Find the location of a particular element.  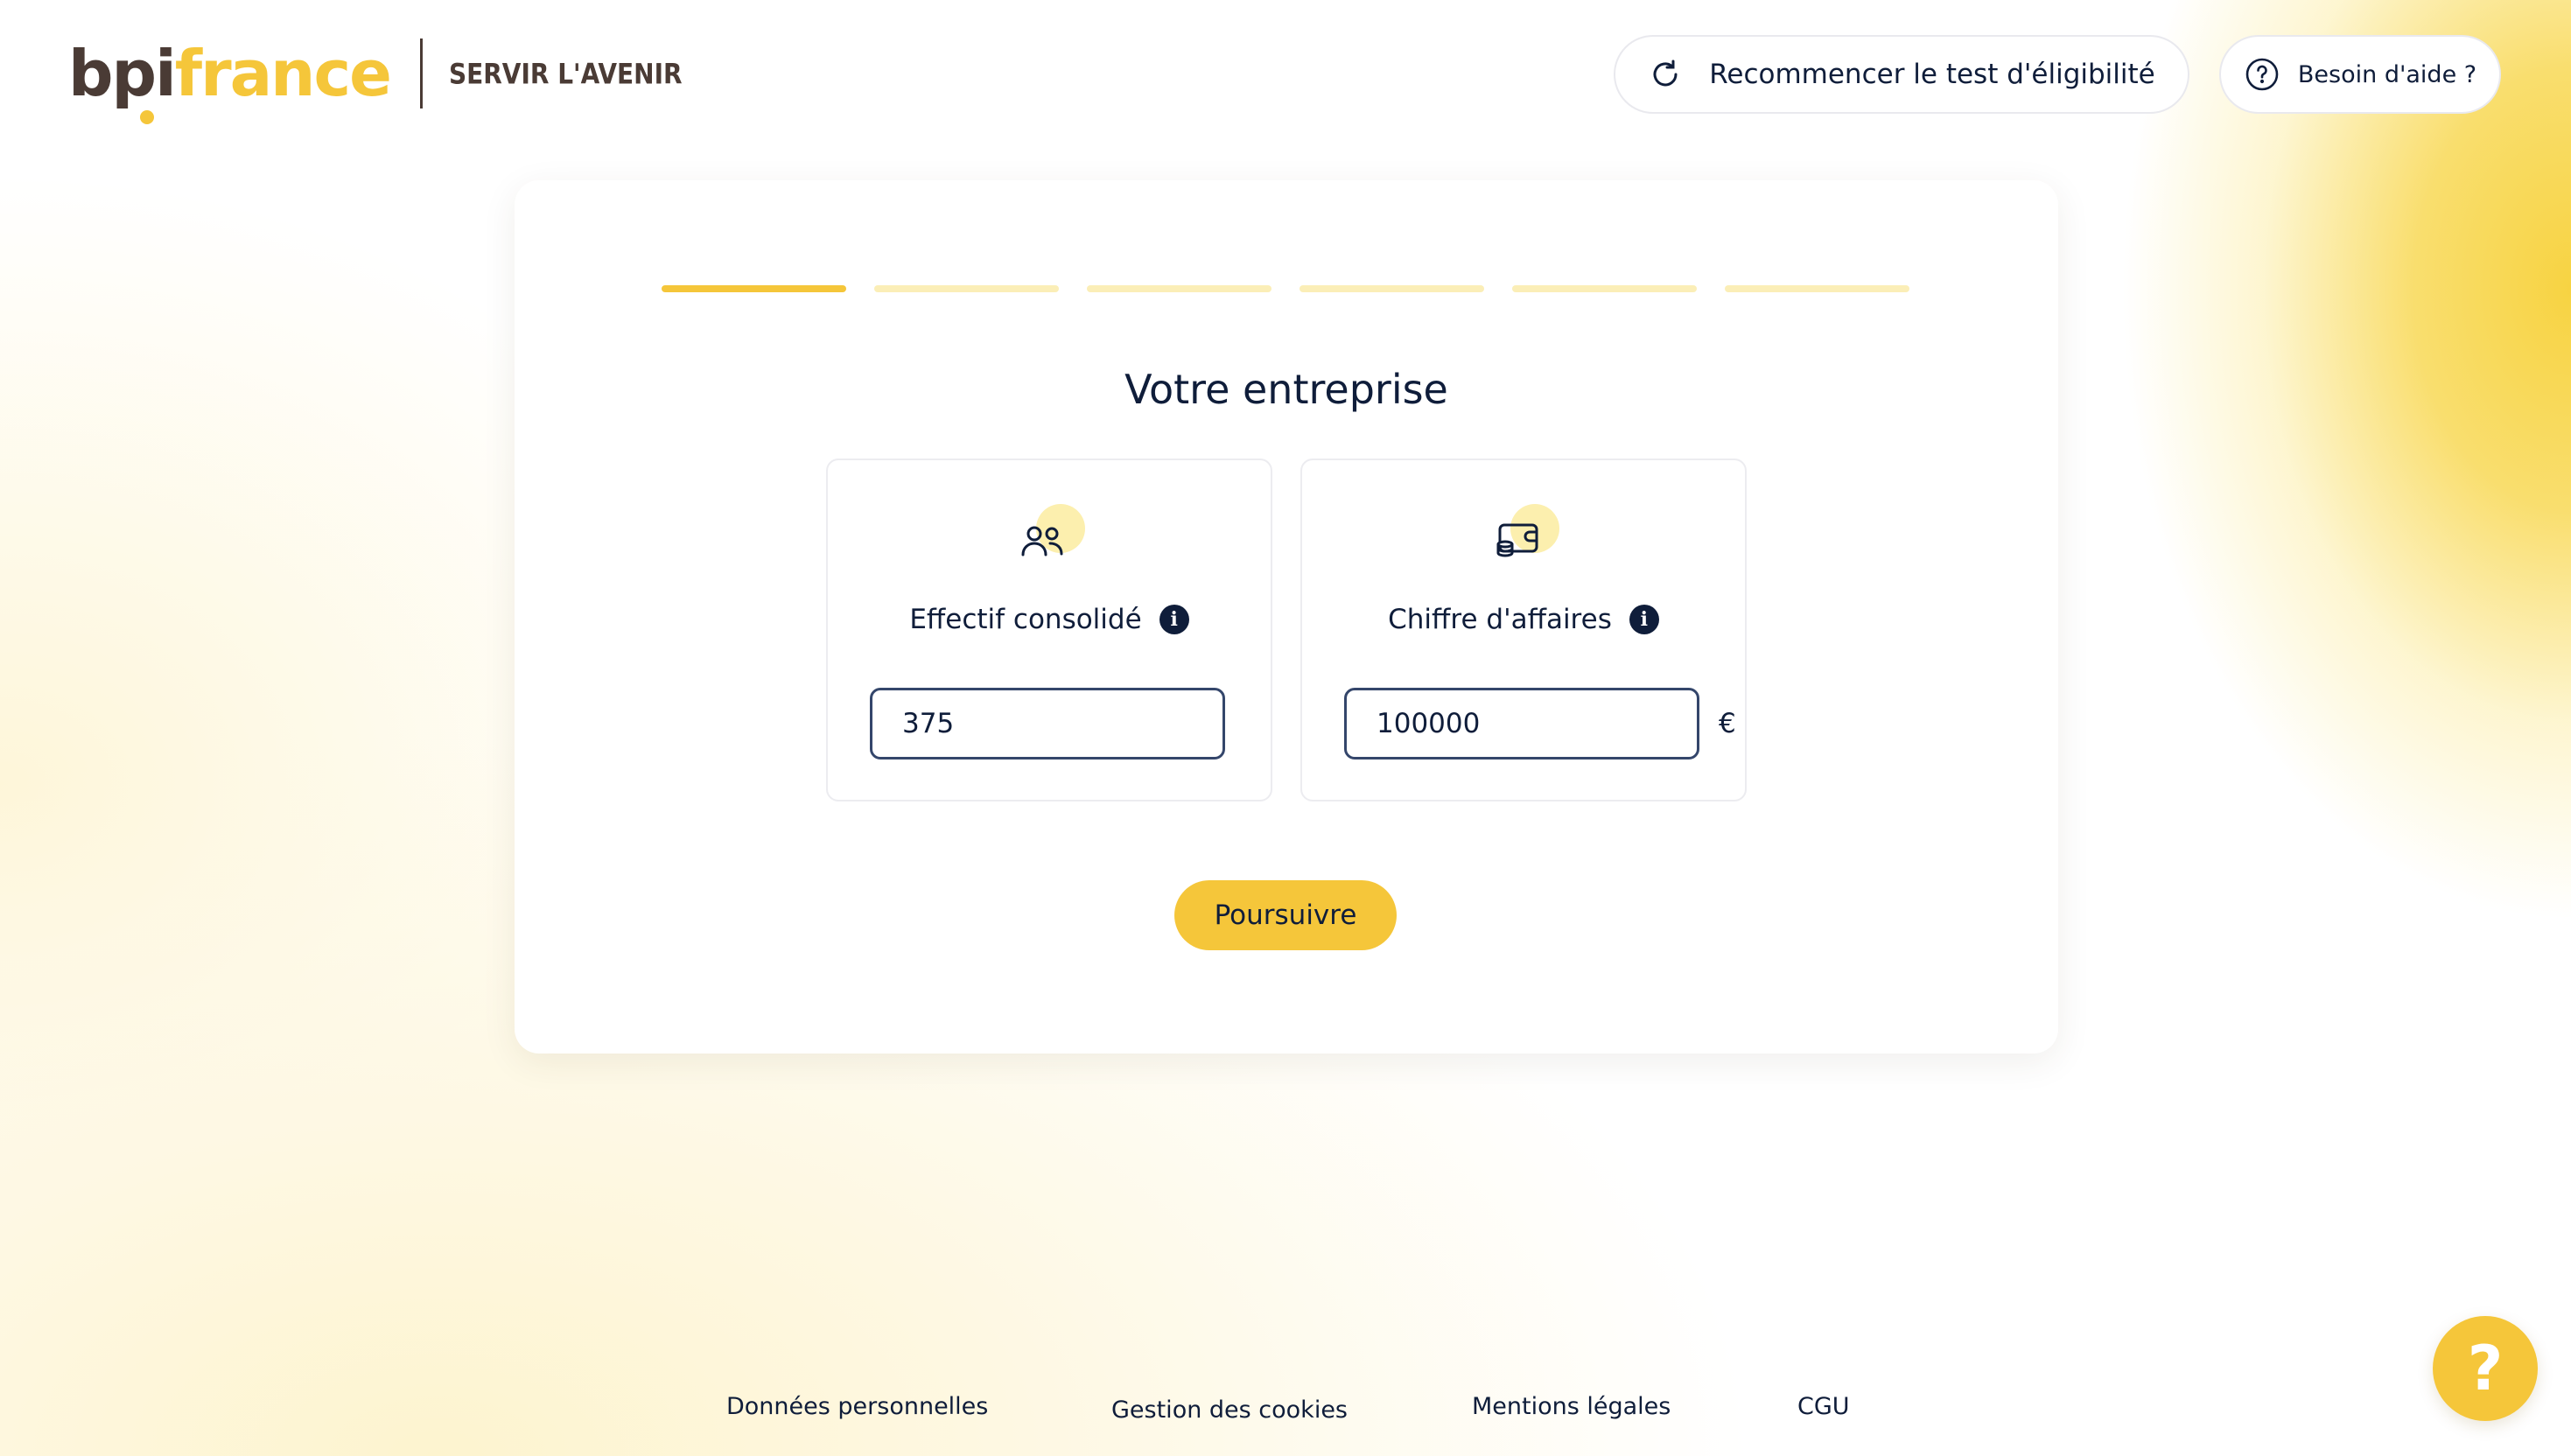

question-mark-icon: ? is located at coordinates (2485, 1368).